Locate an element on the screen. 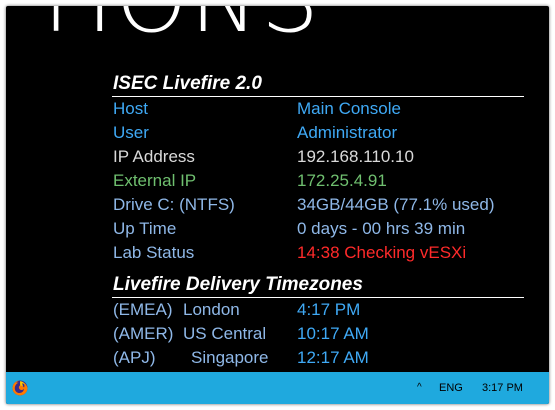 The height and width of the screenshot is (410, 555). info-value: Main Console is located at coordinates (349, 108).